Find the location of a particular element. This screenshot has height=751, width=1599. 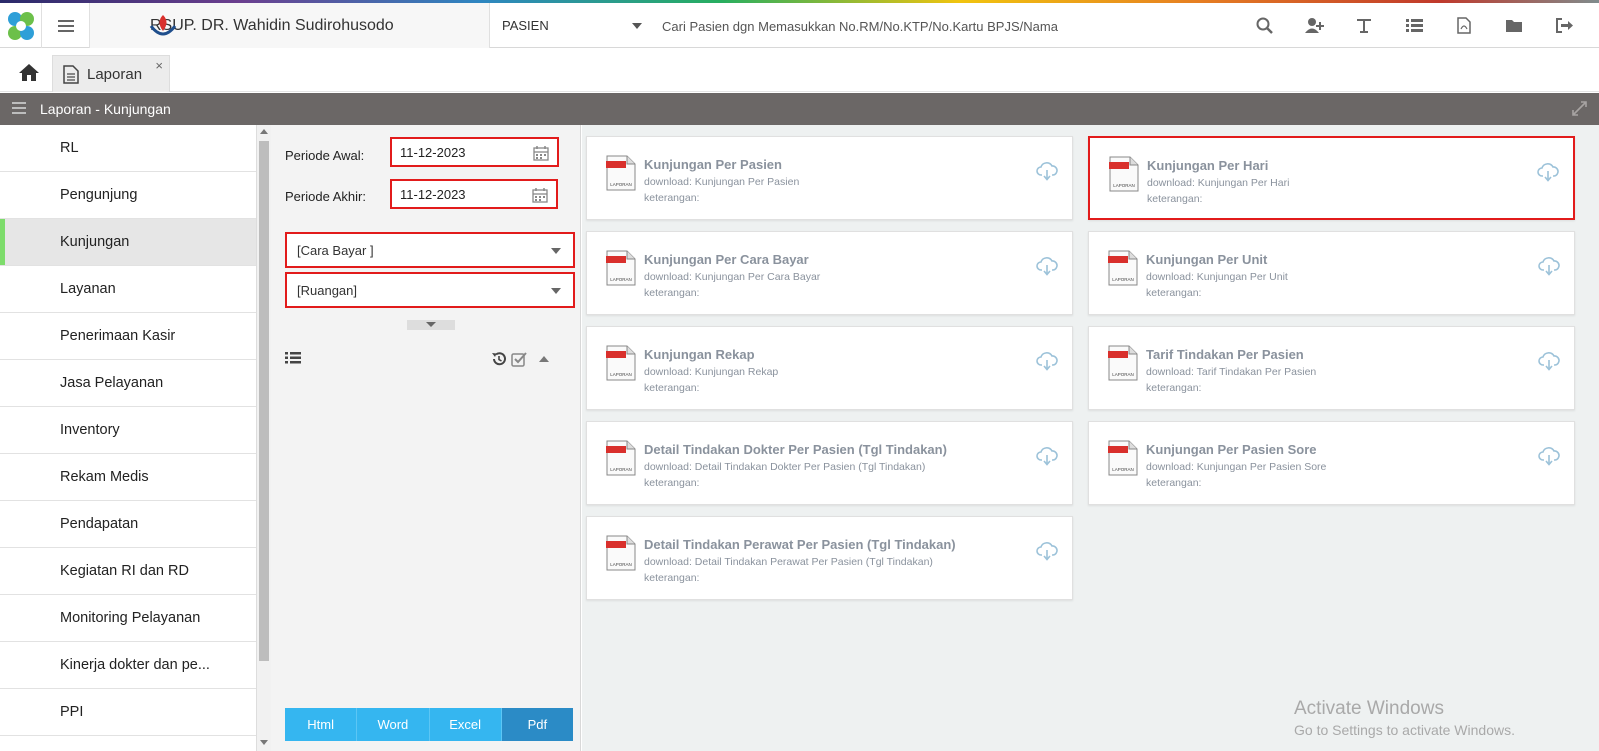

sidebar-item-kunjungan: Kunjungan is located at coordinates (128, 242).